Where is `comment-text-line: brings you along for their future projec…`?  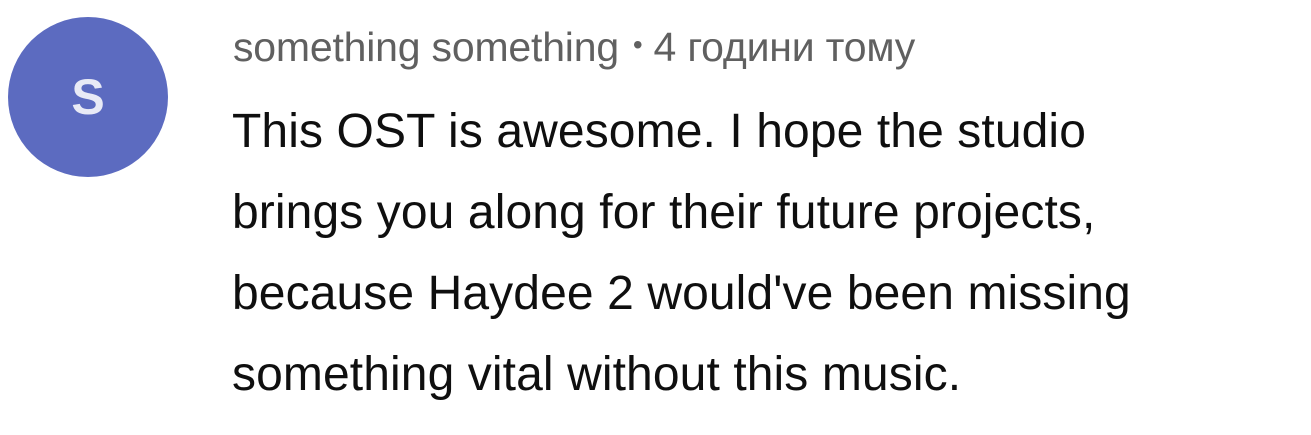 comment-text-line: brings you along for their future projec… is located at coordinates (664, 212).